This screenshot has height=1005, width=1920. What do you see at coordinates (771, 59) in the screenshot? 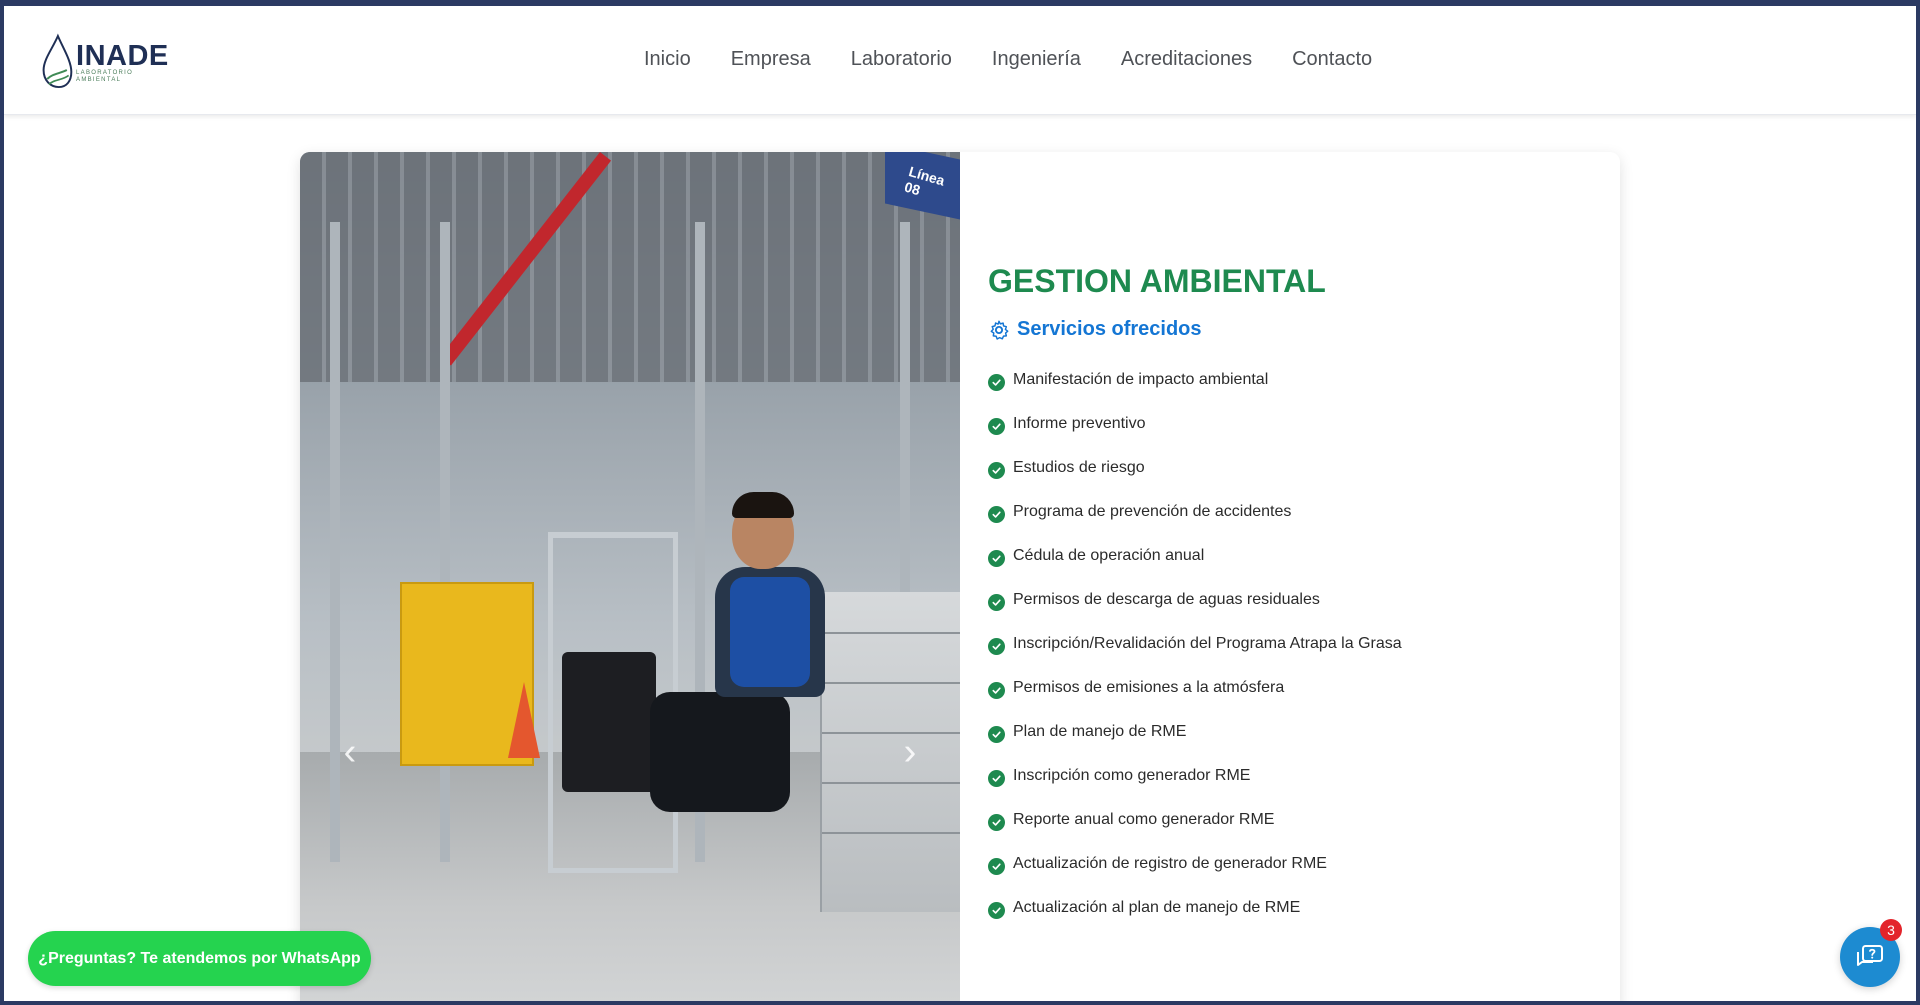
I see `nav-item-empresa: Empresa` at bounding box center [771, 59].